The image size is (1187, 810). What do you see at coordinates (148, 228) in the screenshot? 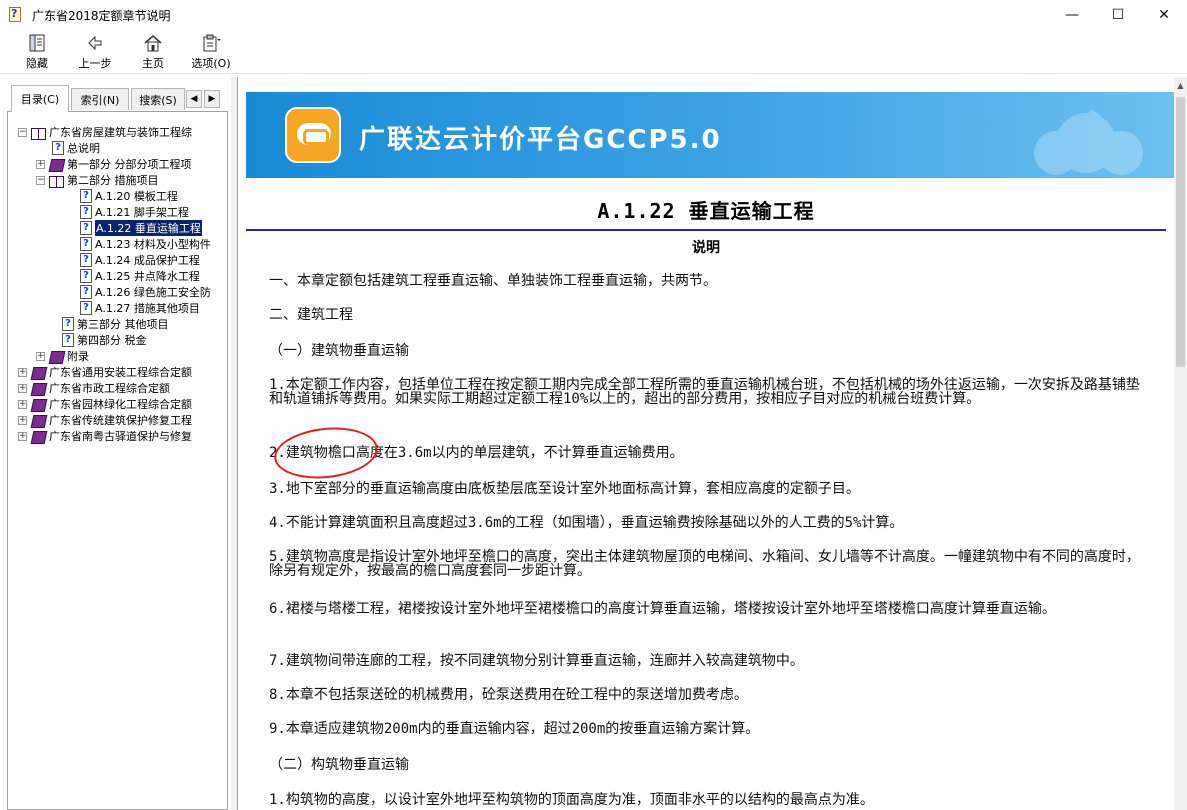
I see `tree-label-selected: A.1.22 垂直运输工程` at bounding box center [148, 228].